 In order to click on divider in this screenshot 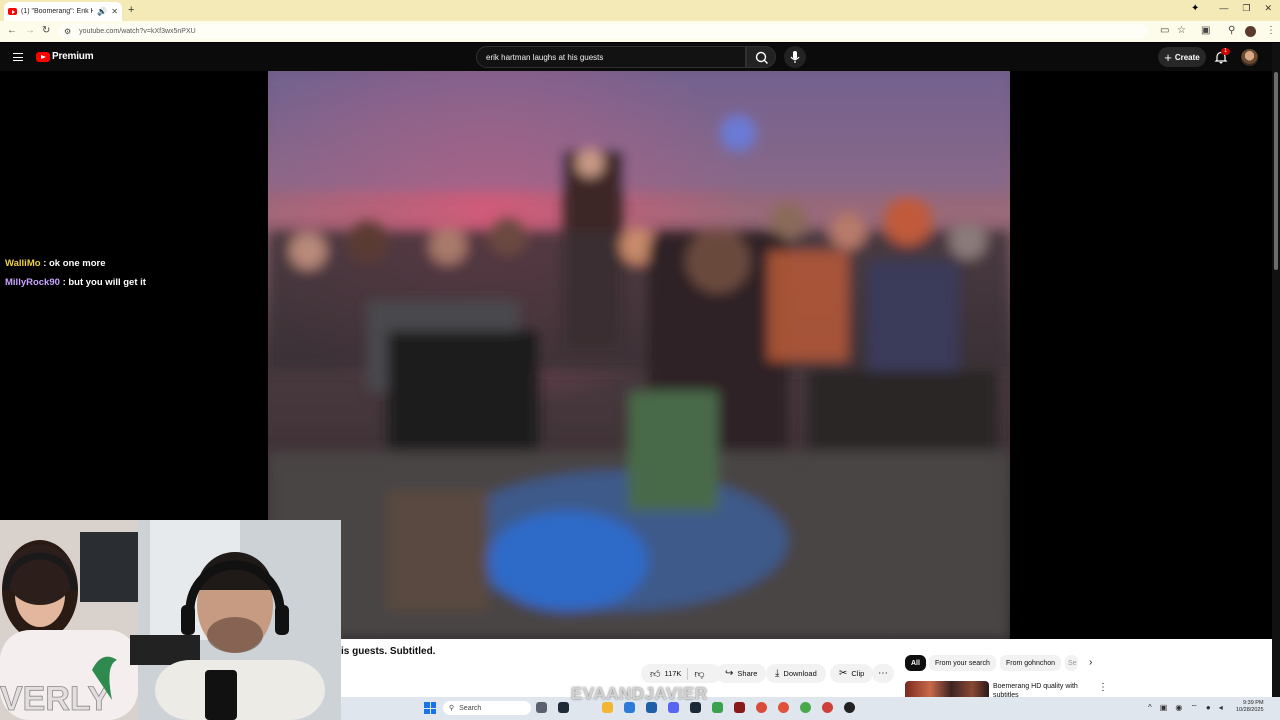, I will do `click(688, 673)`.